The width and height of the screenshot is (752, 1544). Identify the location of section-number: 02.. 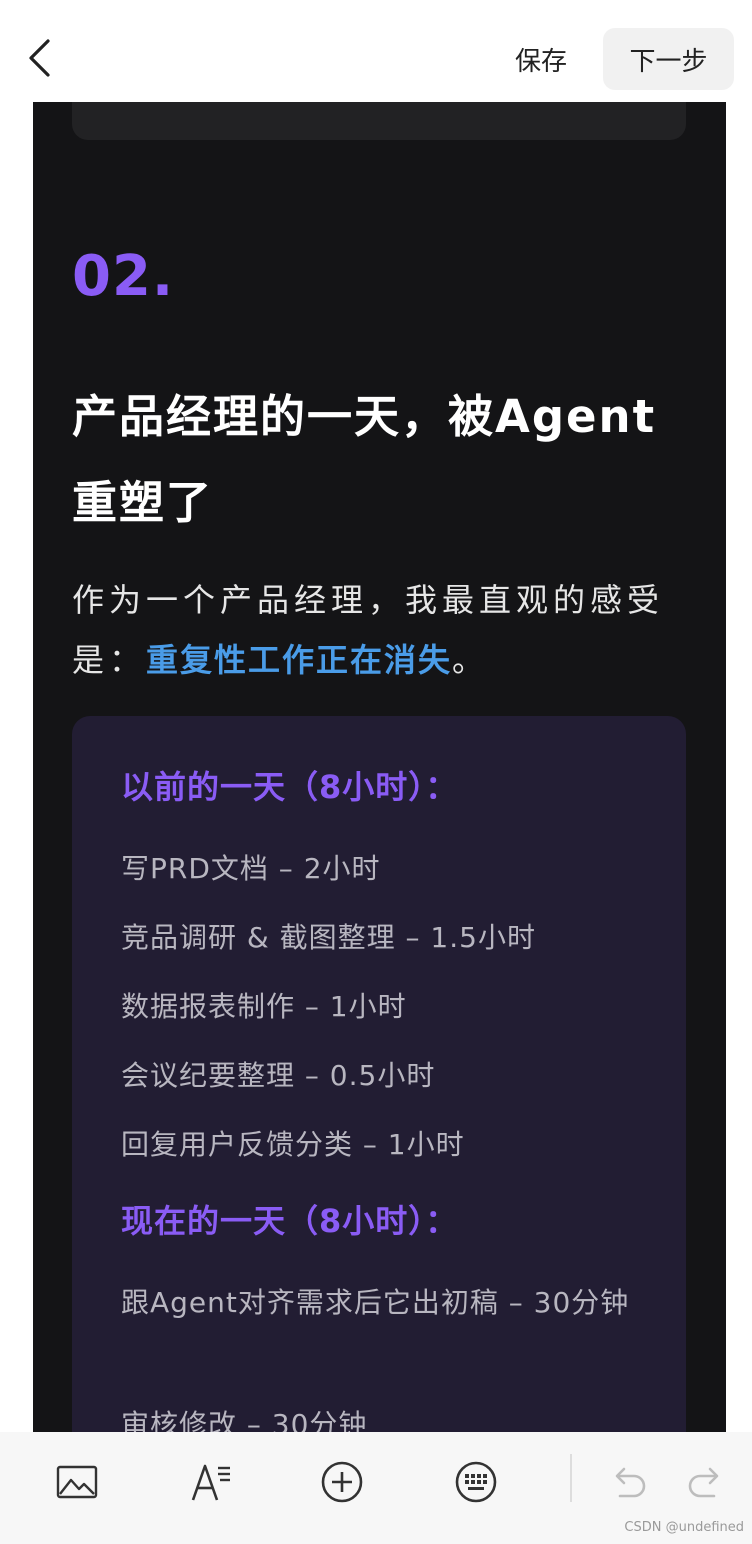
(123, 276).